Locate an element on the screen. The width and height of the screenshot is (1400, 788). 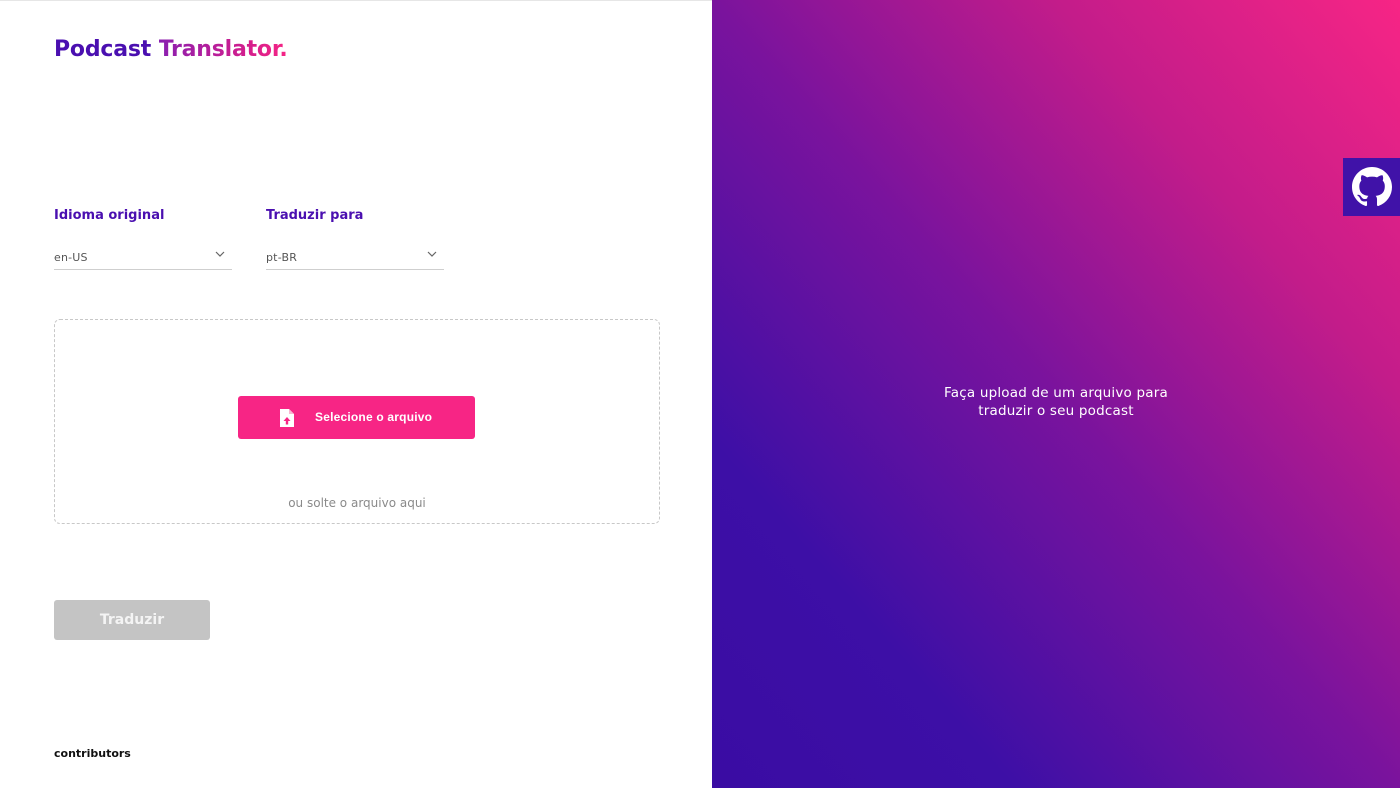
translate-button: Traduzir is located at coordinates (132, 620).